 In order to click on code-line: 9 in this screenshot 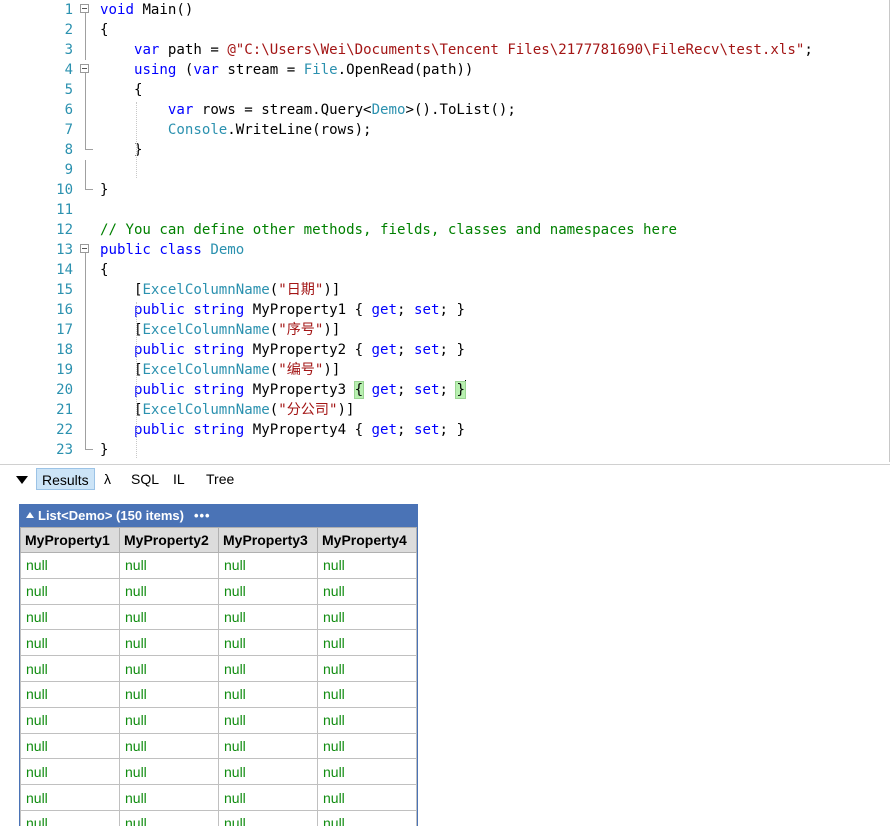, I will do `click(440, 170)`.